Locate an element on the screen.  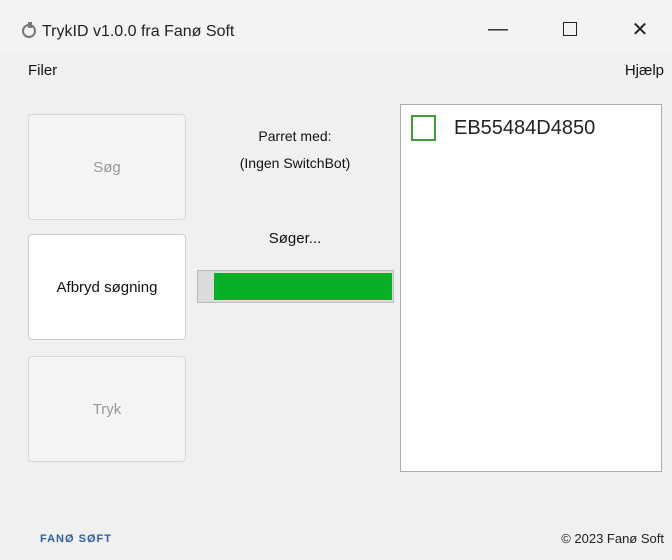
search-button: Søg is located at coordinates (107, 167).